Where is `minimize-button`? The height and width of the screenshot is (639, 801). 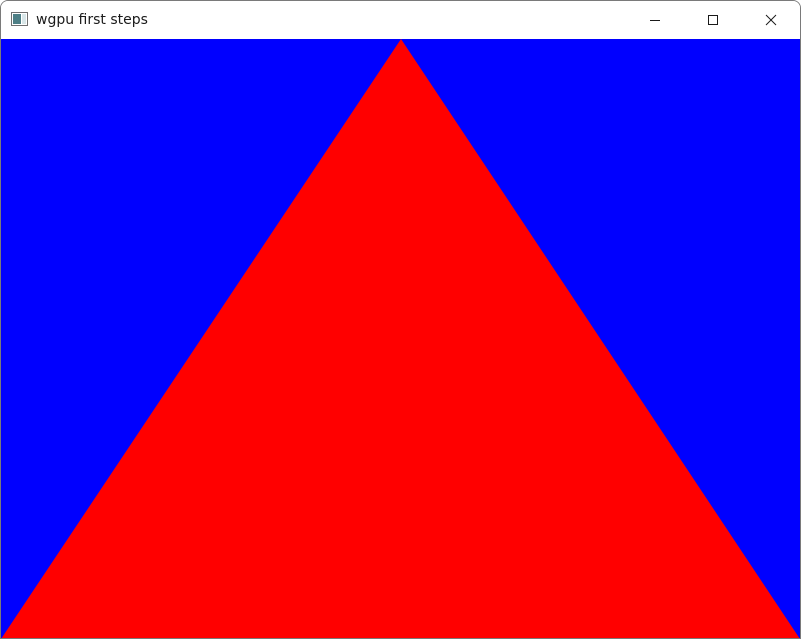
minimize-button is located at coordinates (655, 20).